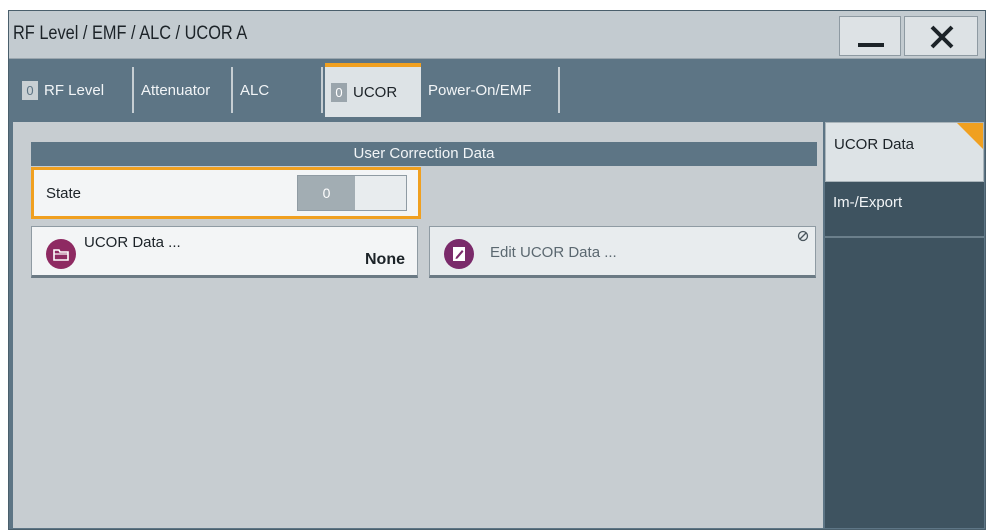 The image size is (992, 532). Describe the element at coordinates (803, 236) in the screenshot. I see `disabled-icon` at that location.